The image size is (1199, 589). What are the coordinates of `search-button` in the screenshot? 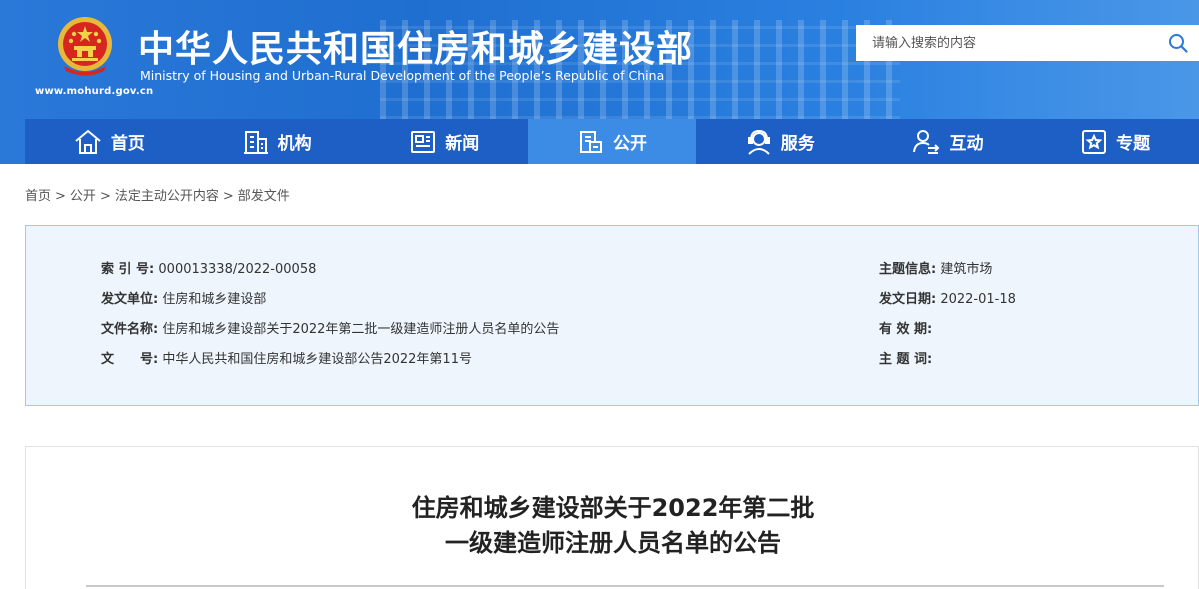 It's located at (1178, 43).